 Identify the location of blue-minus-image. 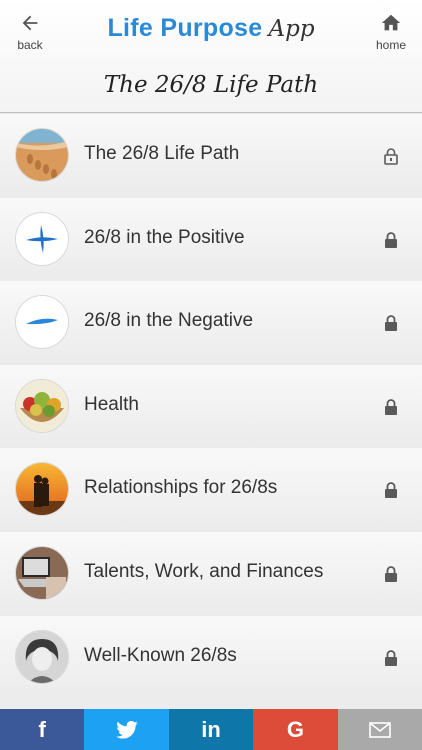
(42, 322).